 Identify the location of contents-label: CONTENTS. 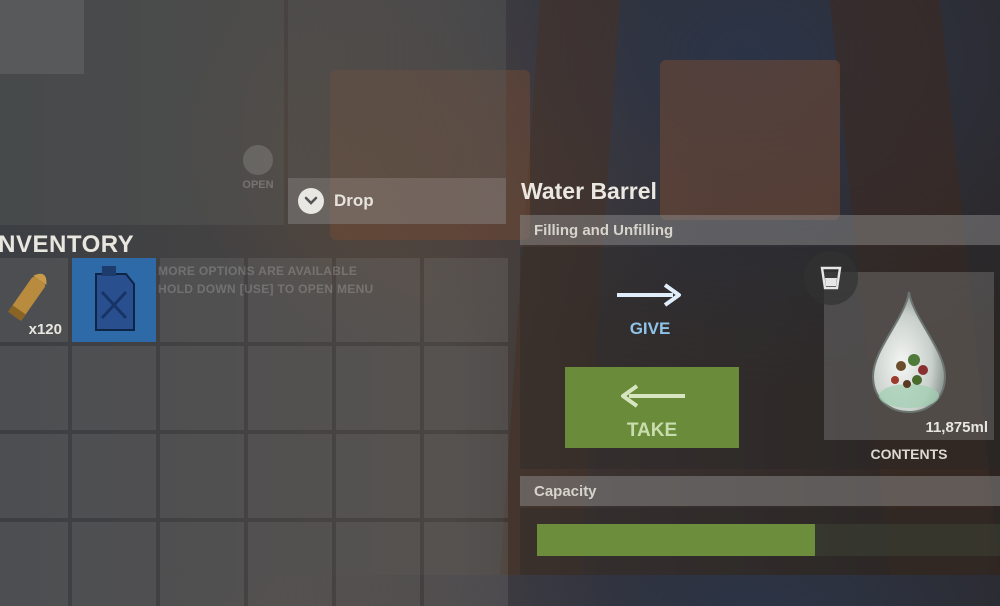
(909, 454).